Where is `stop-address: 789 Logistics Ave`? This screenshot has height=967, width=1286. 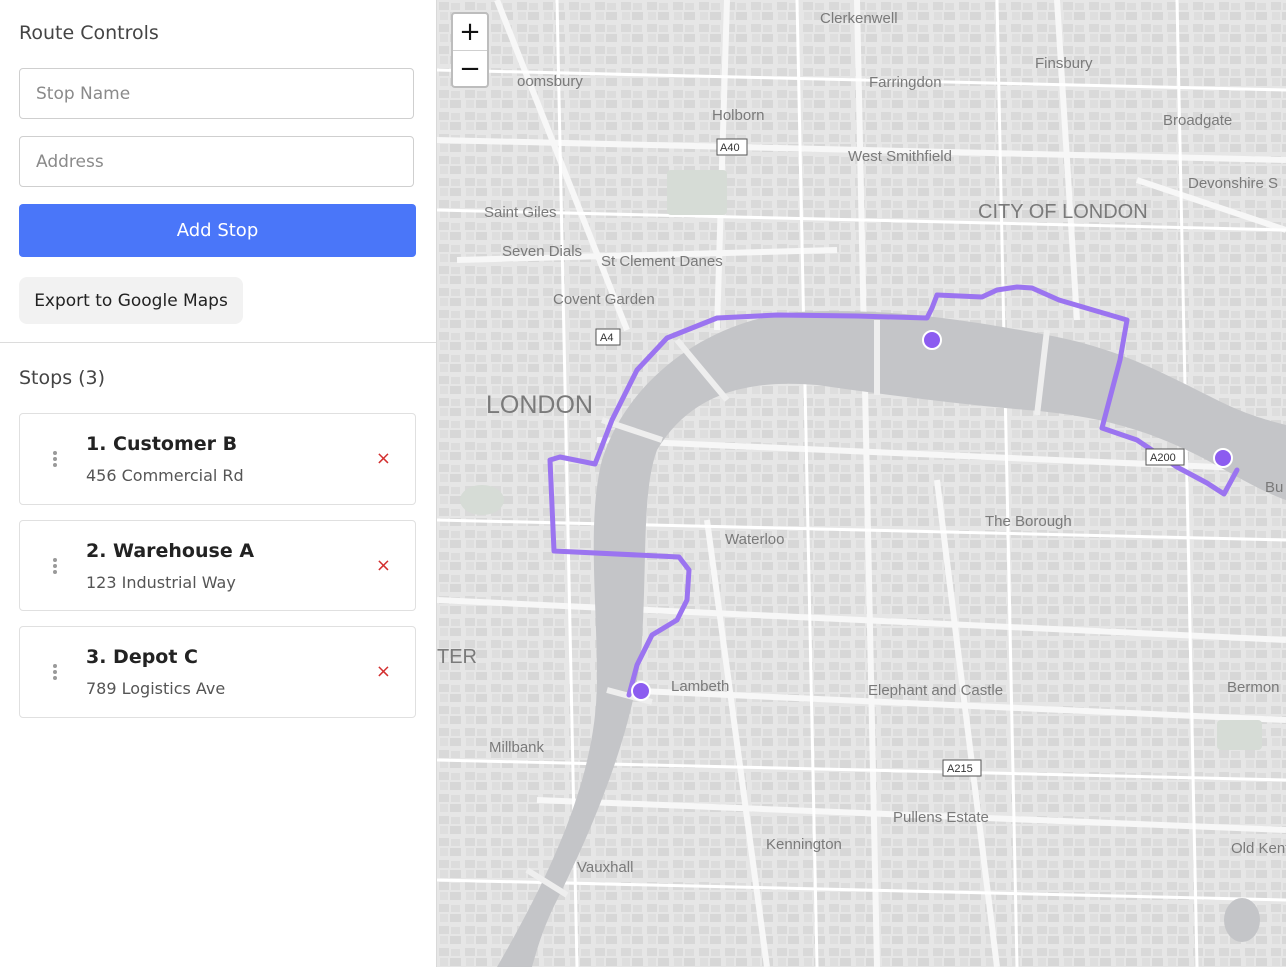 stop-address: 789 Logistics Ave is located at coordinates (156, 688).